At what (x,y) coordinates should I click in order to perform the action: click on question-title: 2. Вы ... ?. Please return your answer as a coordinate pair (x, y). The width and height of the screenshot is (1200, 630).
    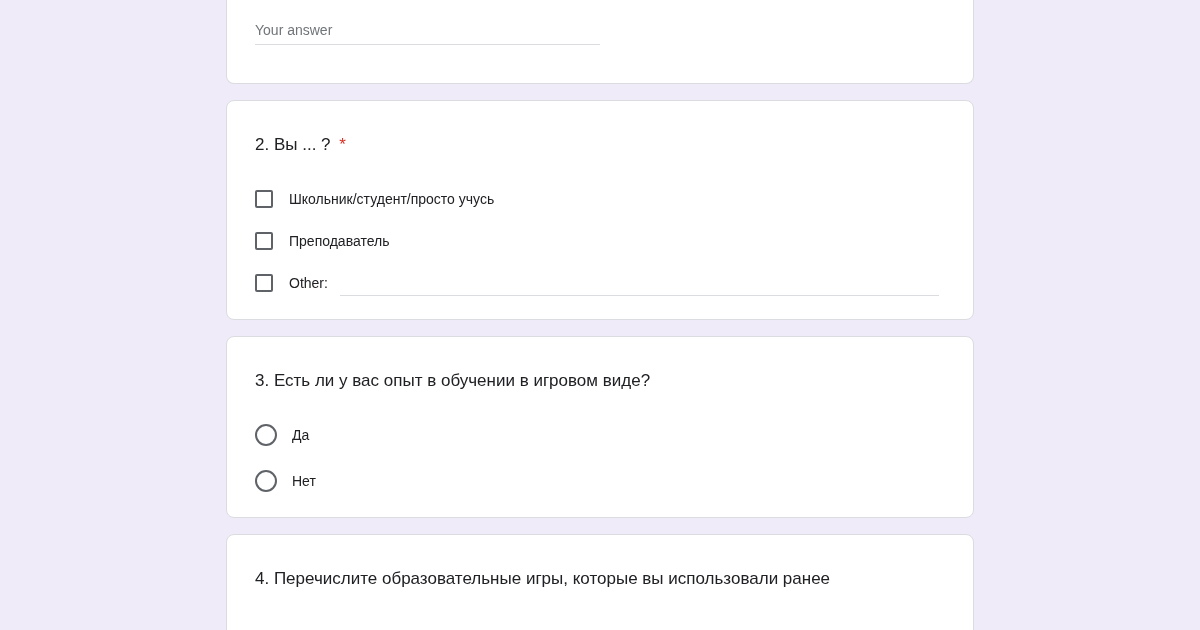
    Looking at the image, I should click on (293, 144).